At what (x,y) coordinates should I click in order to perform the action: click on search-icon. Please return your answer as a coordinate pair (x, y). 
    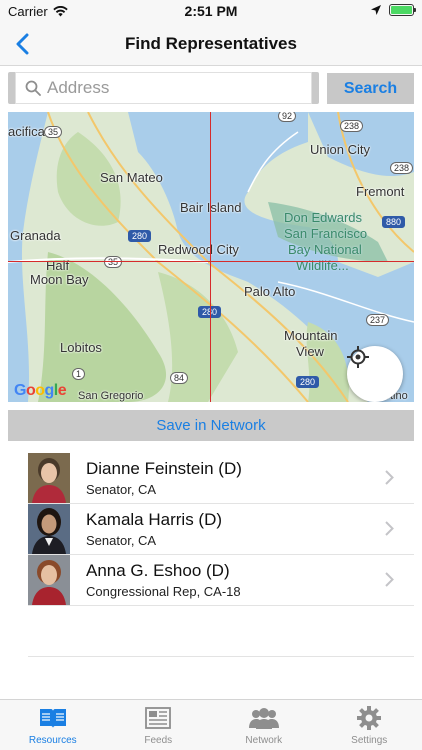
    Looking at the image, I should click on (33, 88).